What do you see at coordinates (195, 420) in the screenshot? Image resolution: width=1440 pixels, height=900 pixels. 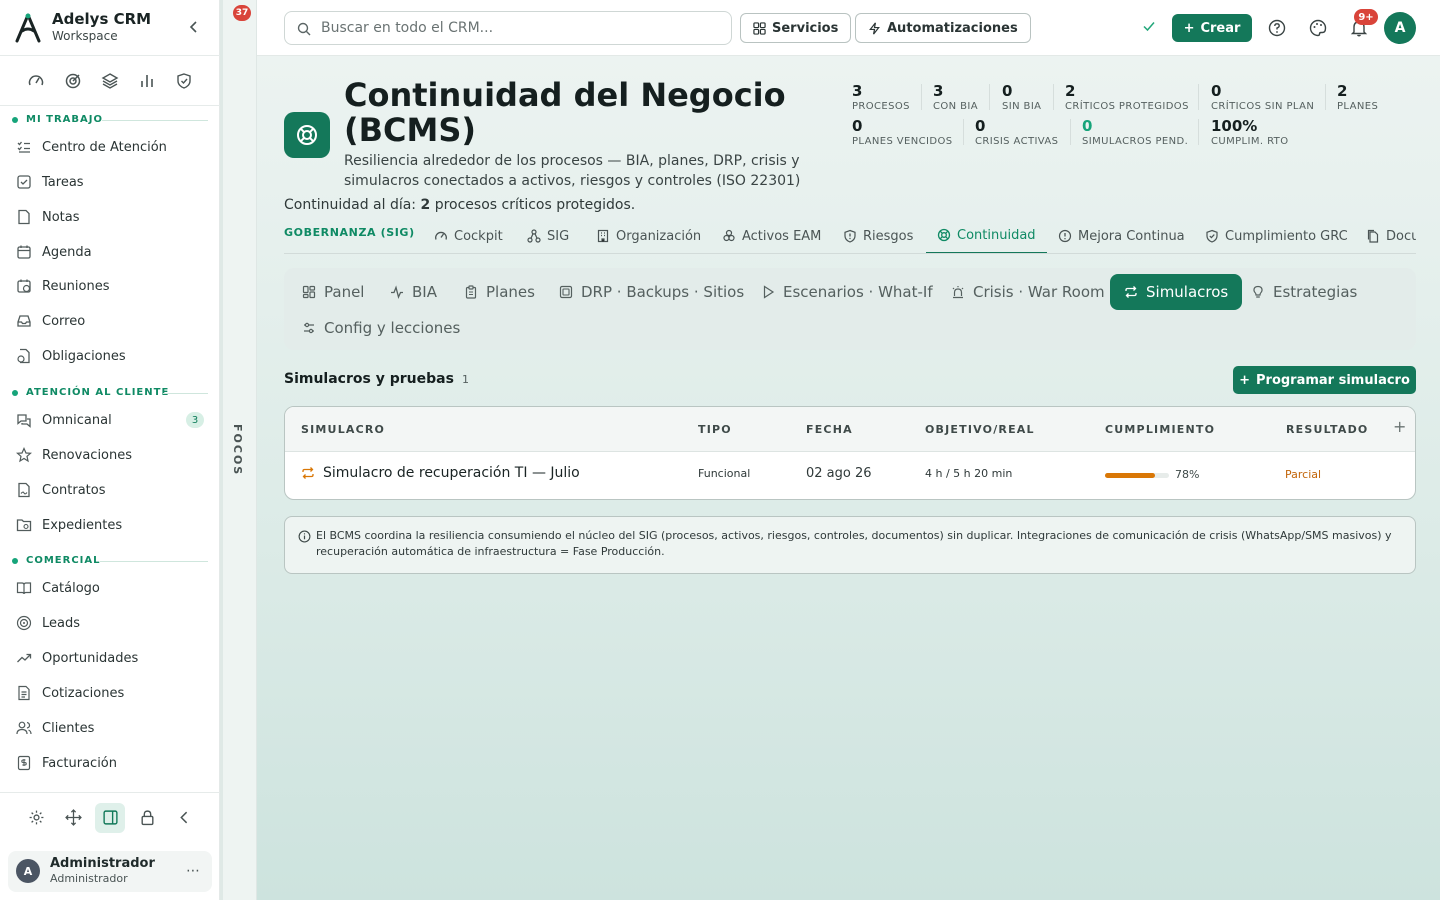 I see `omnicanal-count-badge: 3` at bounding box center [195, 420].